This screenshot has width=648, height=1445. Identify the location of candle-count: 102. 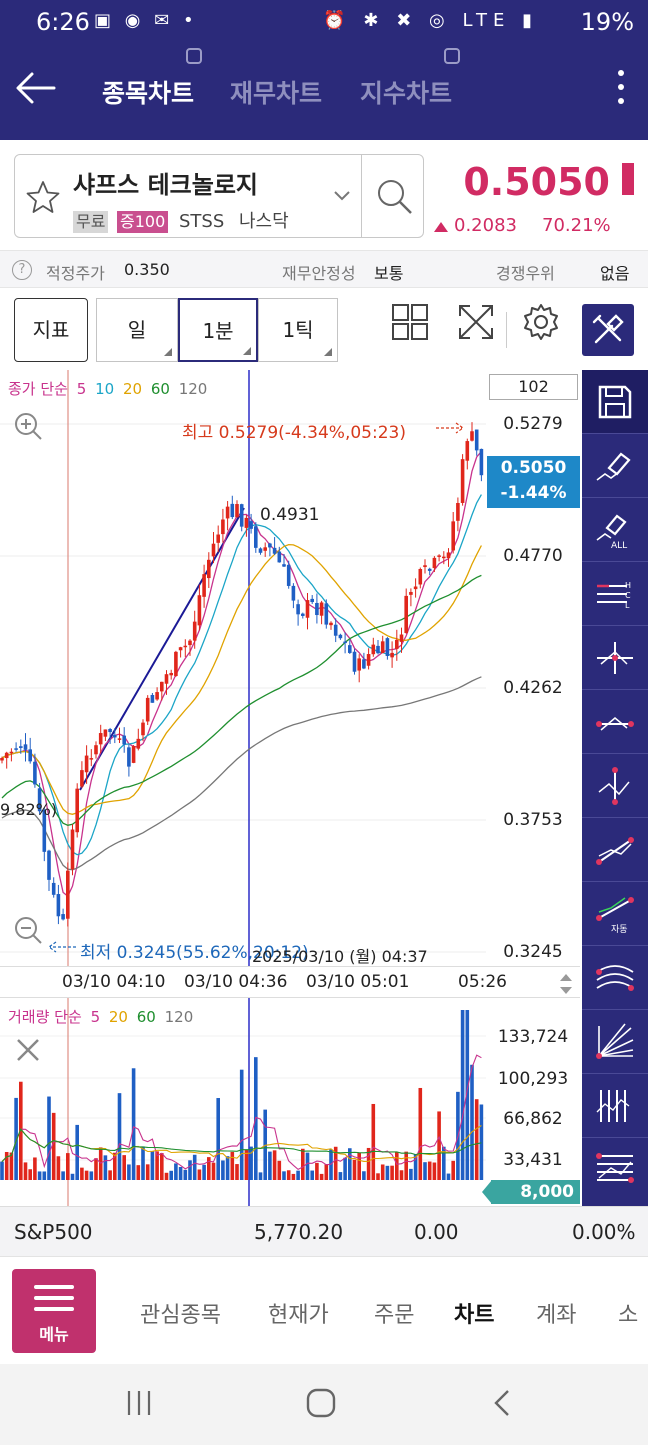
(533, 387).